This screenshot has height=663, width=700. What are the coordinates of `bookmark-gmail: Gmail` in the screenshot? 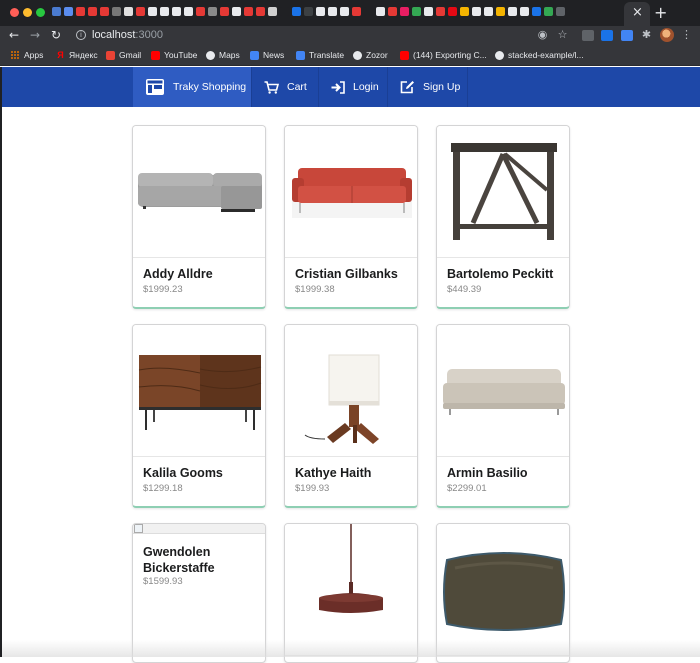 It's located at (123, 55).